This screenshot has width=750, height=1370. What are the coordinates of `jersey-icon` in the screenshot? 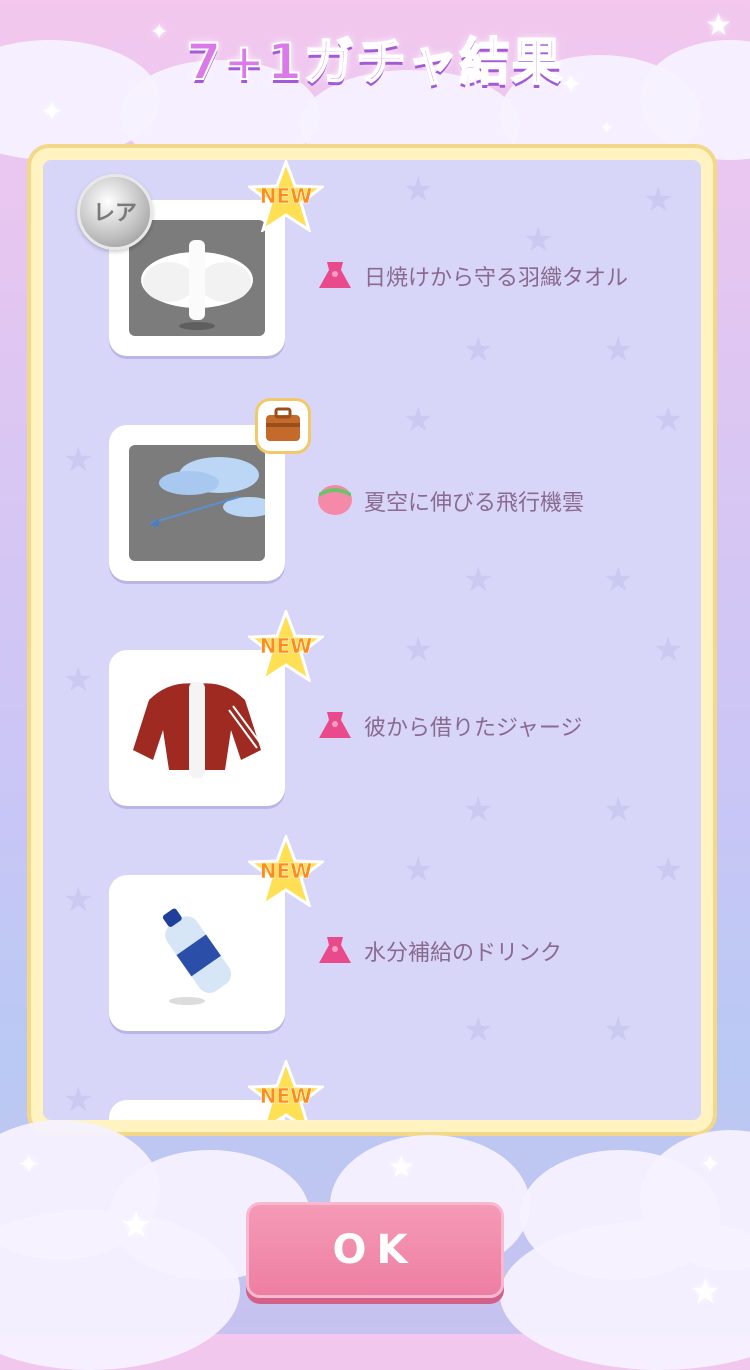 It's located at (197, 730).